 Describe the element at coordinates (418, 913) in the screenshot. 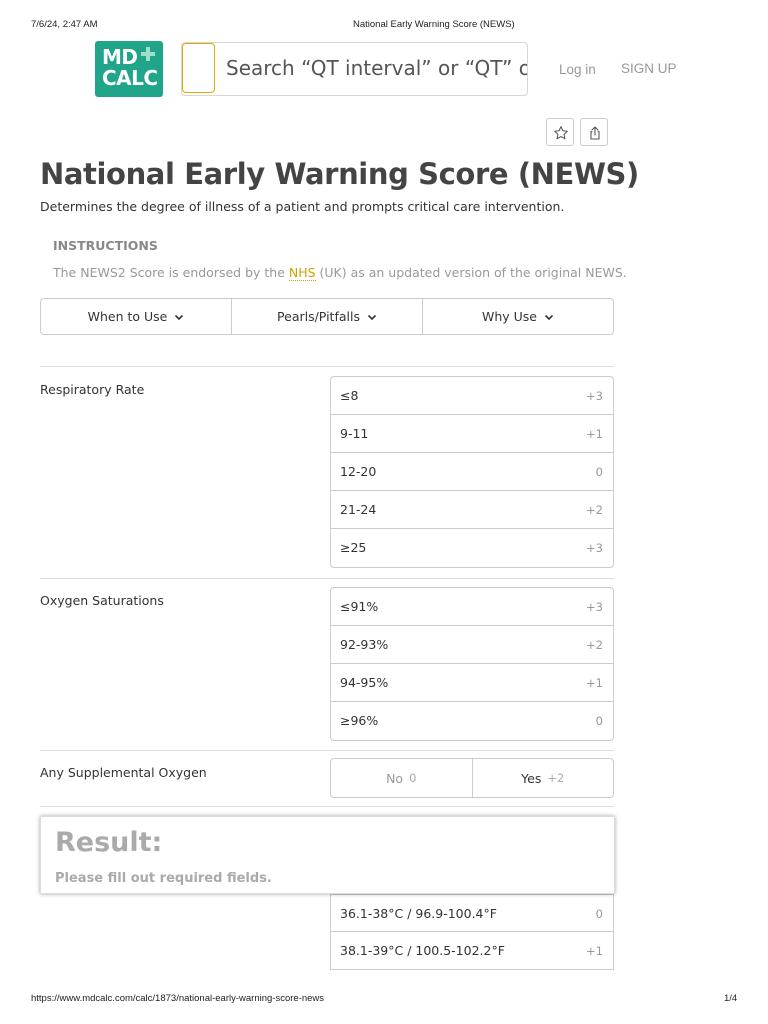

I see `option-label: 36.1-38°C / 96.9-100.4°F` at that location.